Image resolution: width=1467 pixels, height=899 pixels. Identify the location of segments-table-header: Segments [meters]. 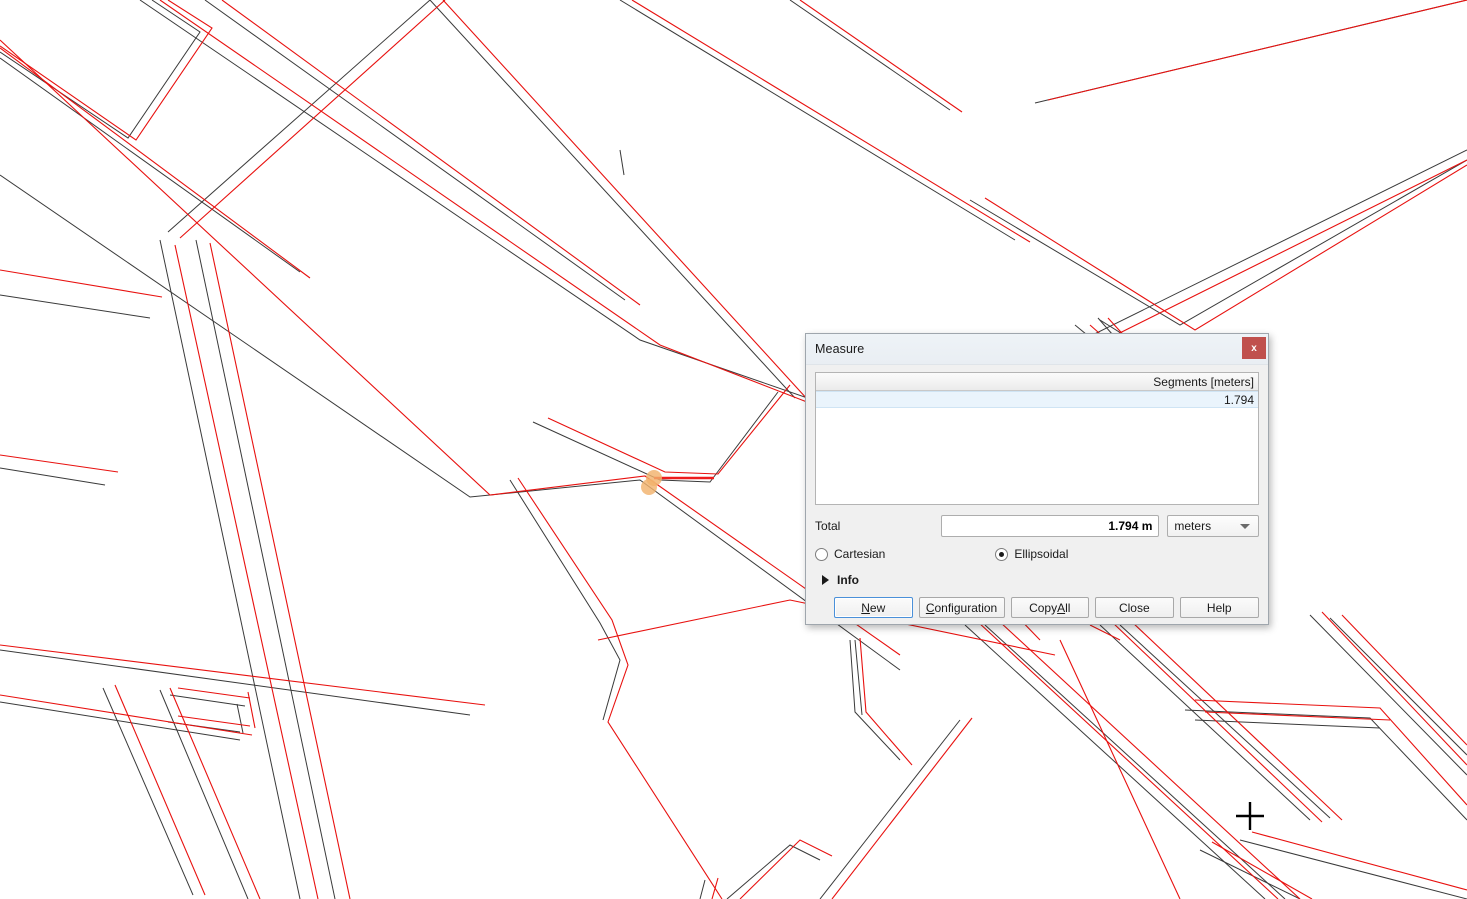
(1037, 382).